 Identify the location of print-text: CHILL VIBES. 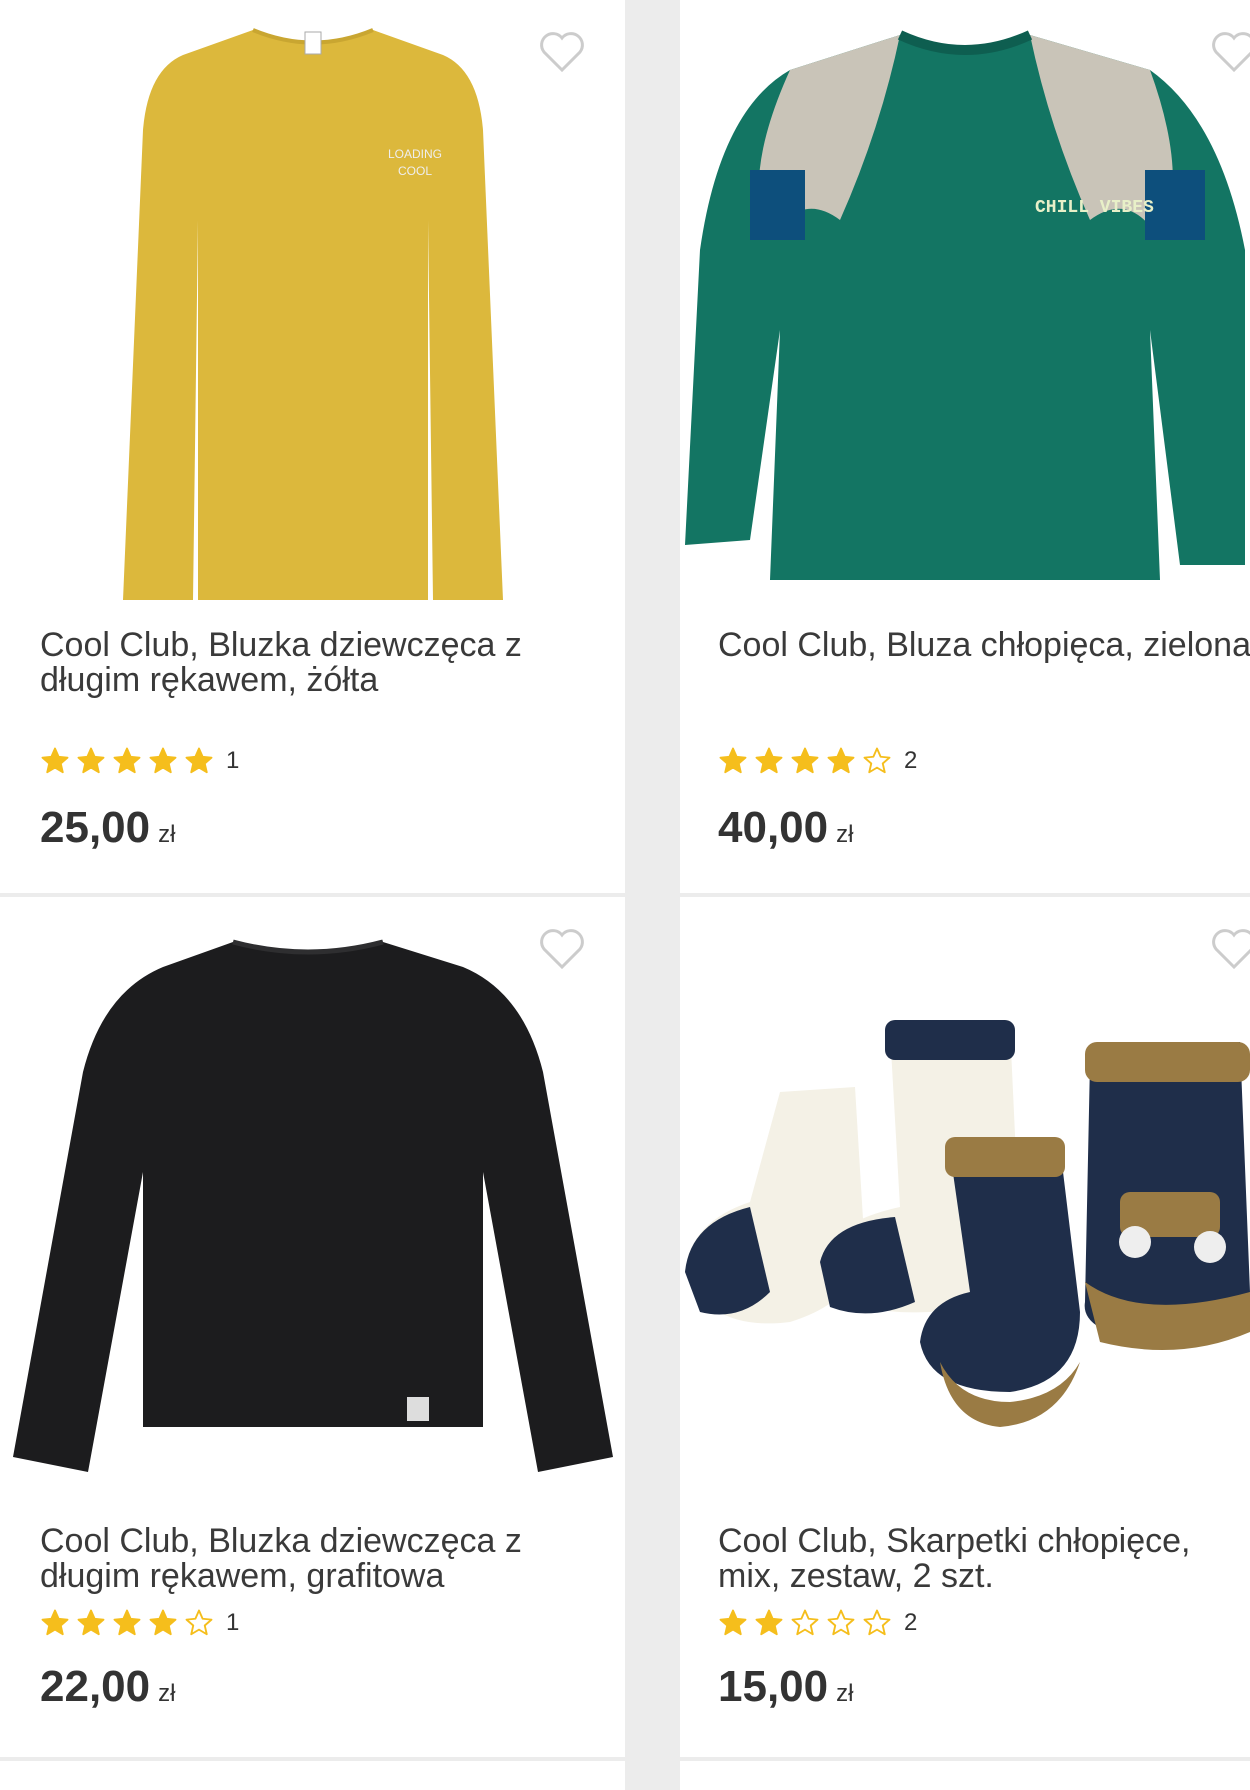
(1094, 208).